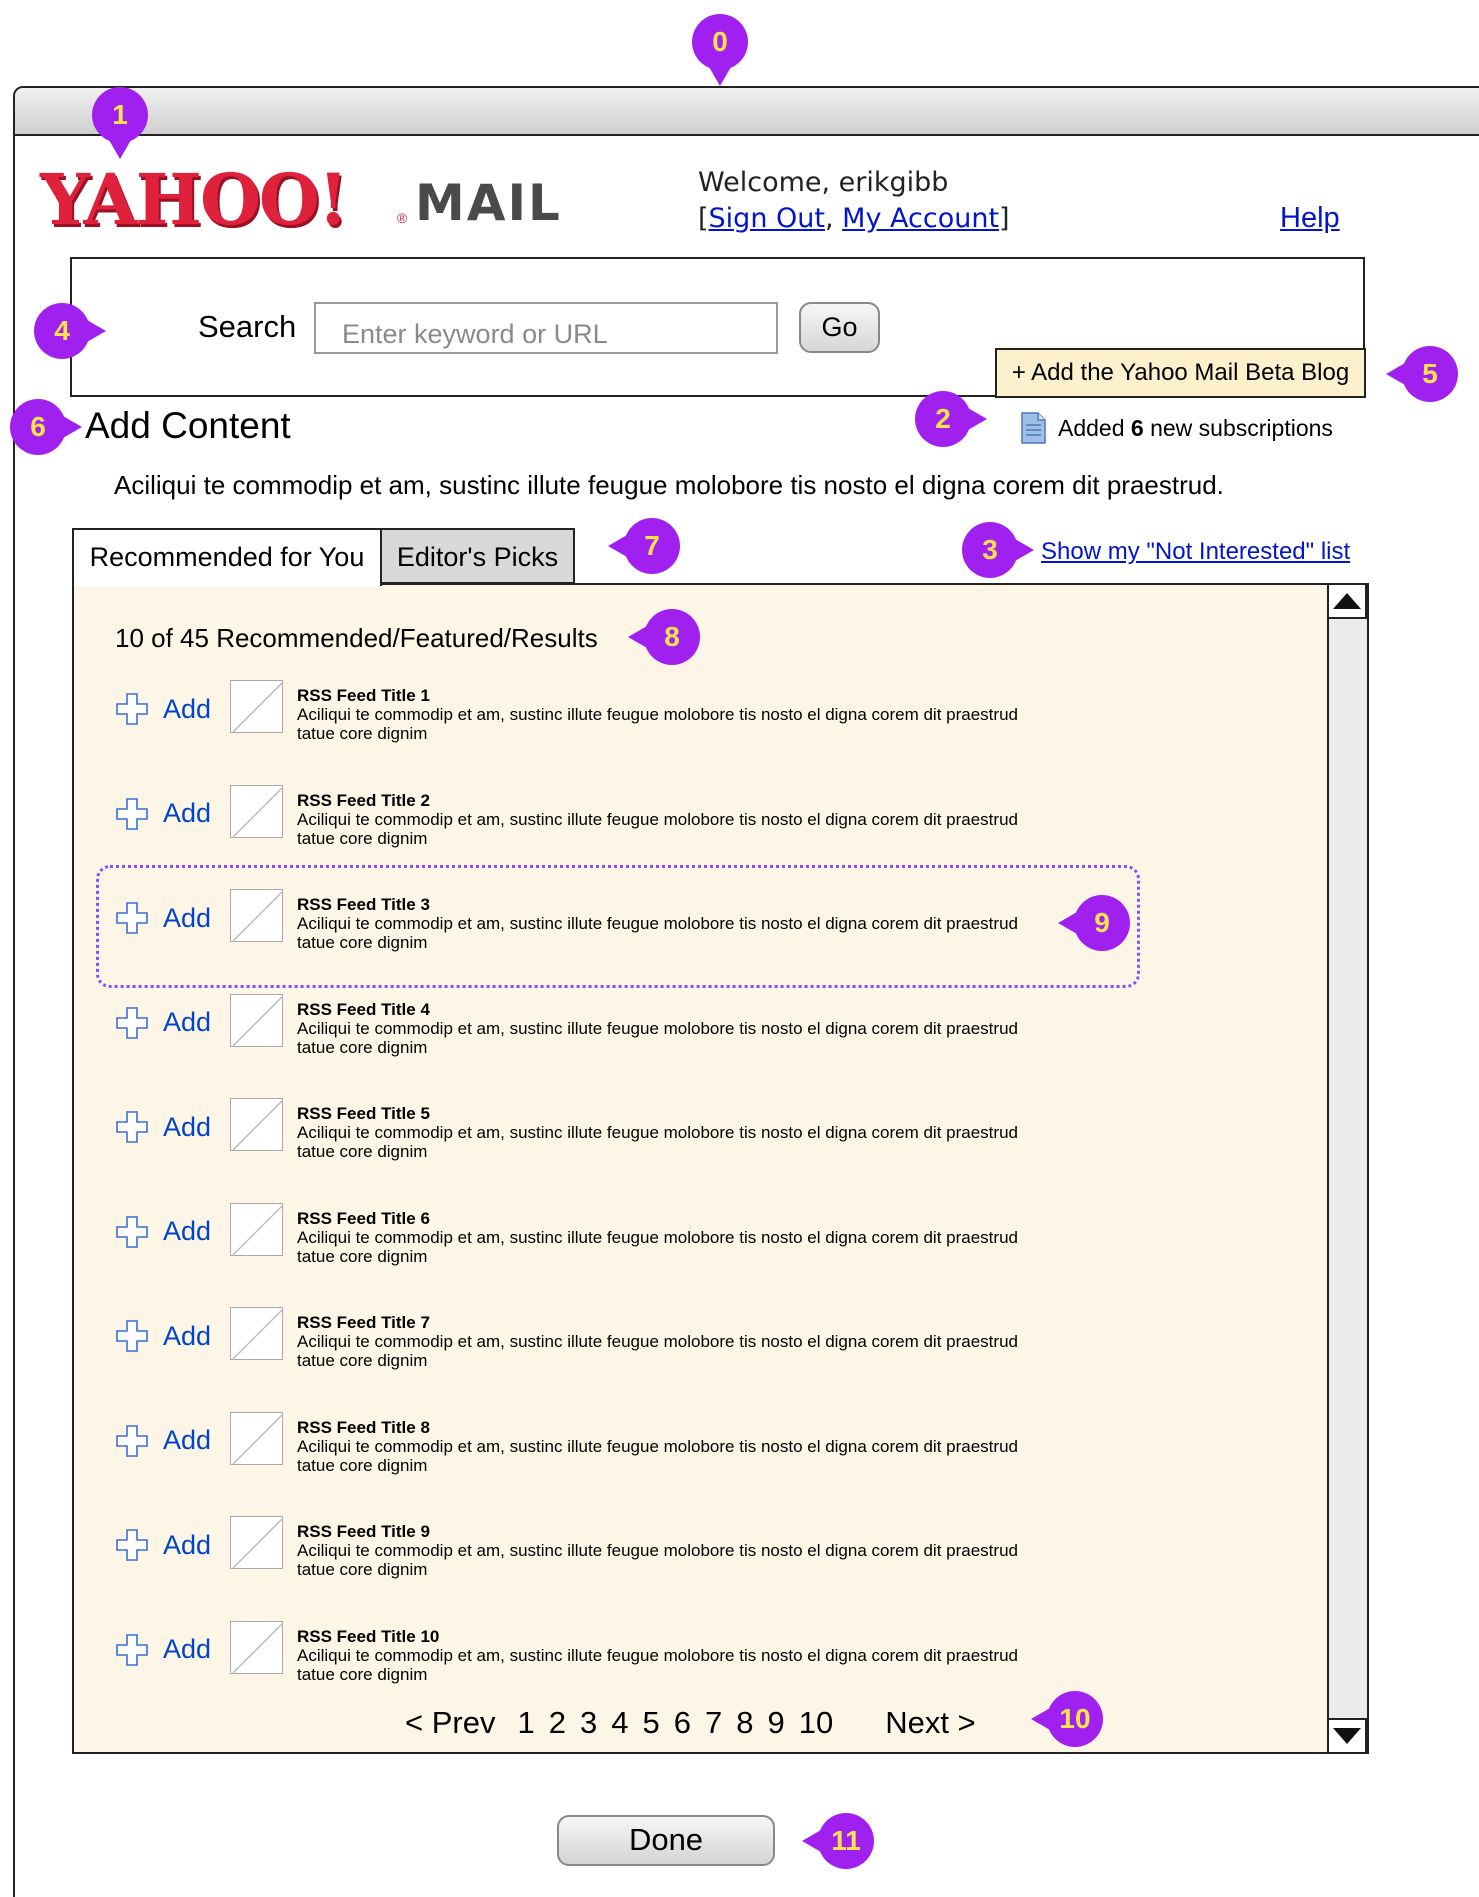  What do you see at coordinates (1347, 1168) in the screenshot?
I see `results-scrollbar` at bounding box center [1347, 1168].